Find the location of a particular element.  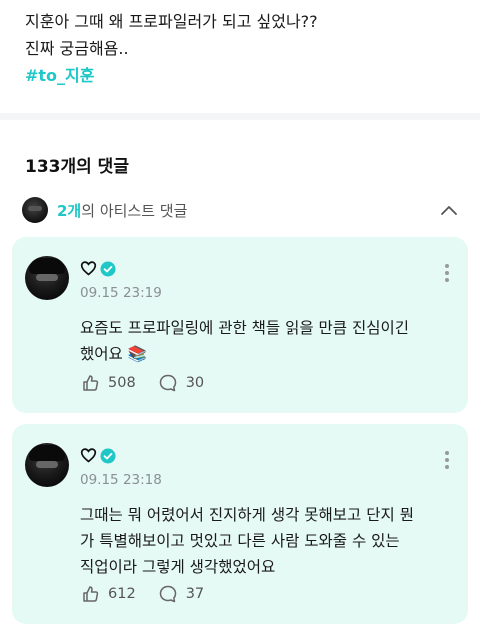

artist-comment-suffix: 의 아티스트 댓글 is located at coordinates (134, 210).